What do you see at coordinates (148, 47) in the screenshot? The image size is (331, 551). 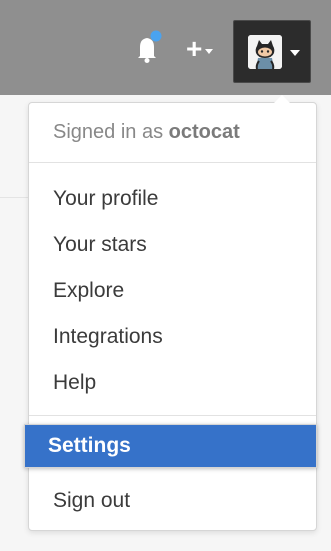 I see `bell-icon` at bounding box center [148, 47].